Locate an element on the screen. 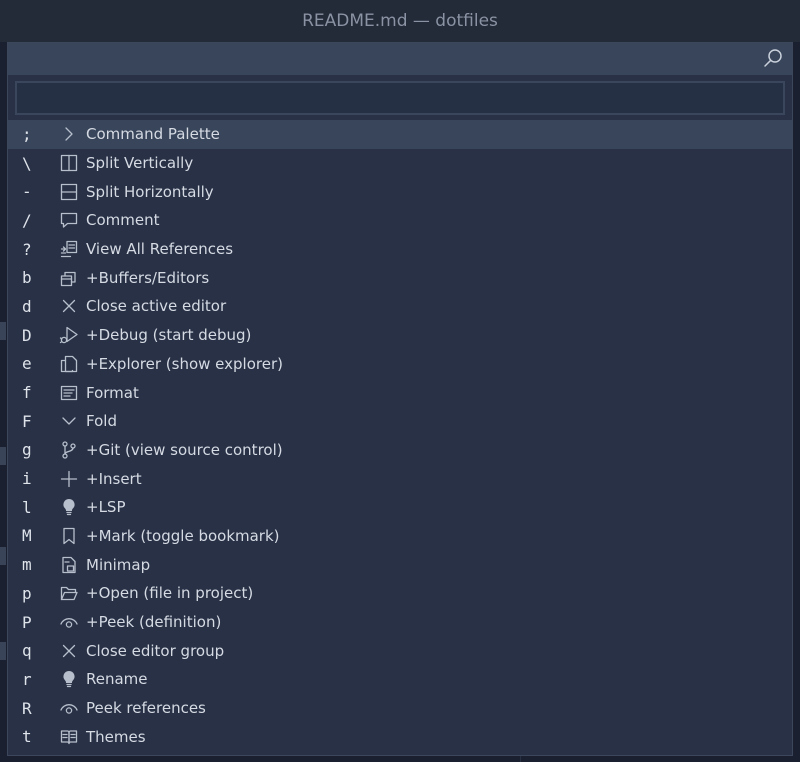  item-label: View All References is located at coordinates (160, 249).